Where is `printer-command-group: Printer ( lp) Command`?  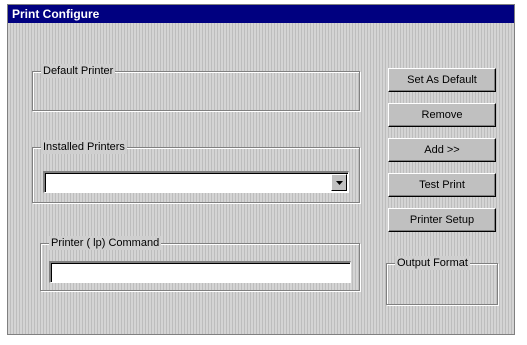 printer-command-group: Printer ( lp) Command is located at coordinates (200, 263).